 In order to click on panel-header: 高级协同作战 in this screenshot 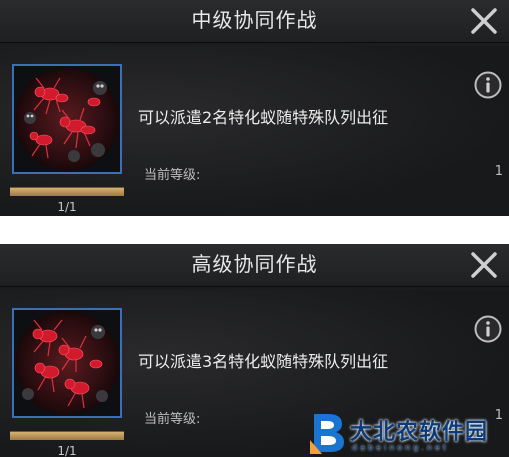, I will do `click(254, 265)`.